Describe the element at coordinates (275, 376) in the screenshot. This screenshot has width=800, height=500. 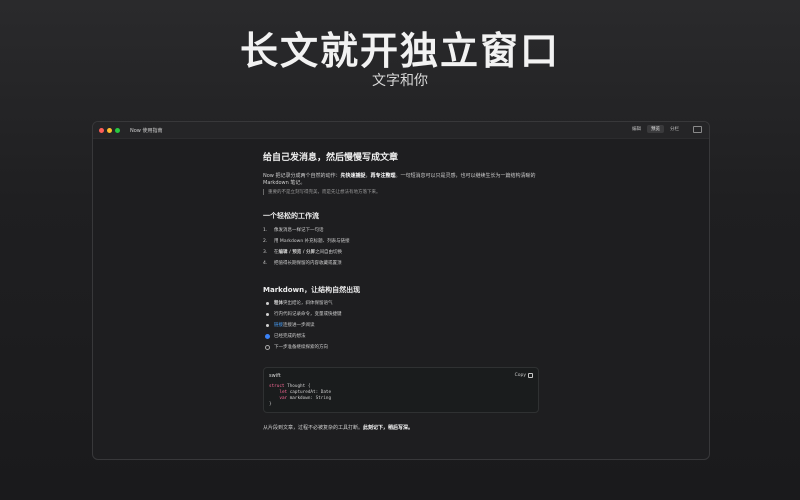
I see `code-language: swift` at that location.